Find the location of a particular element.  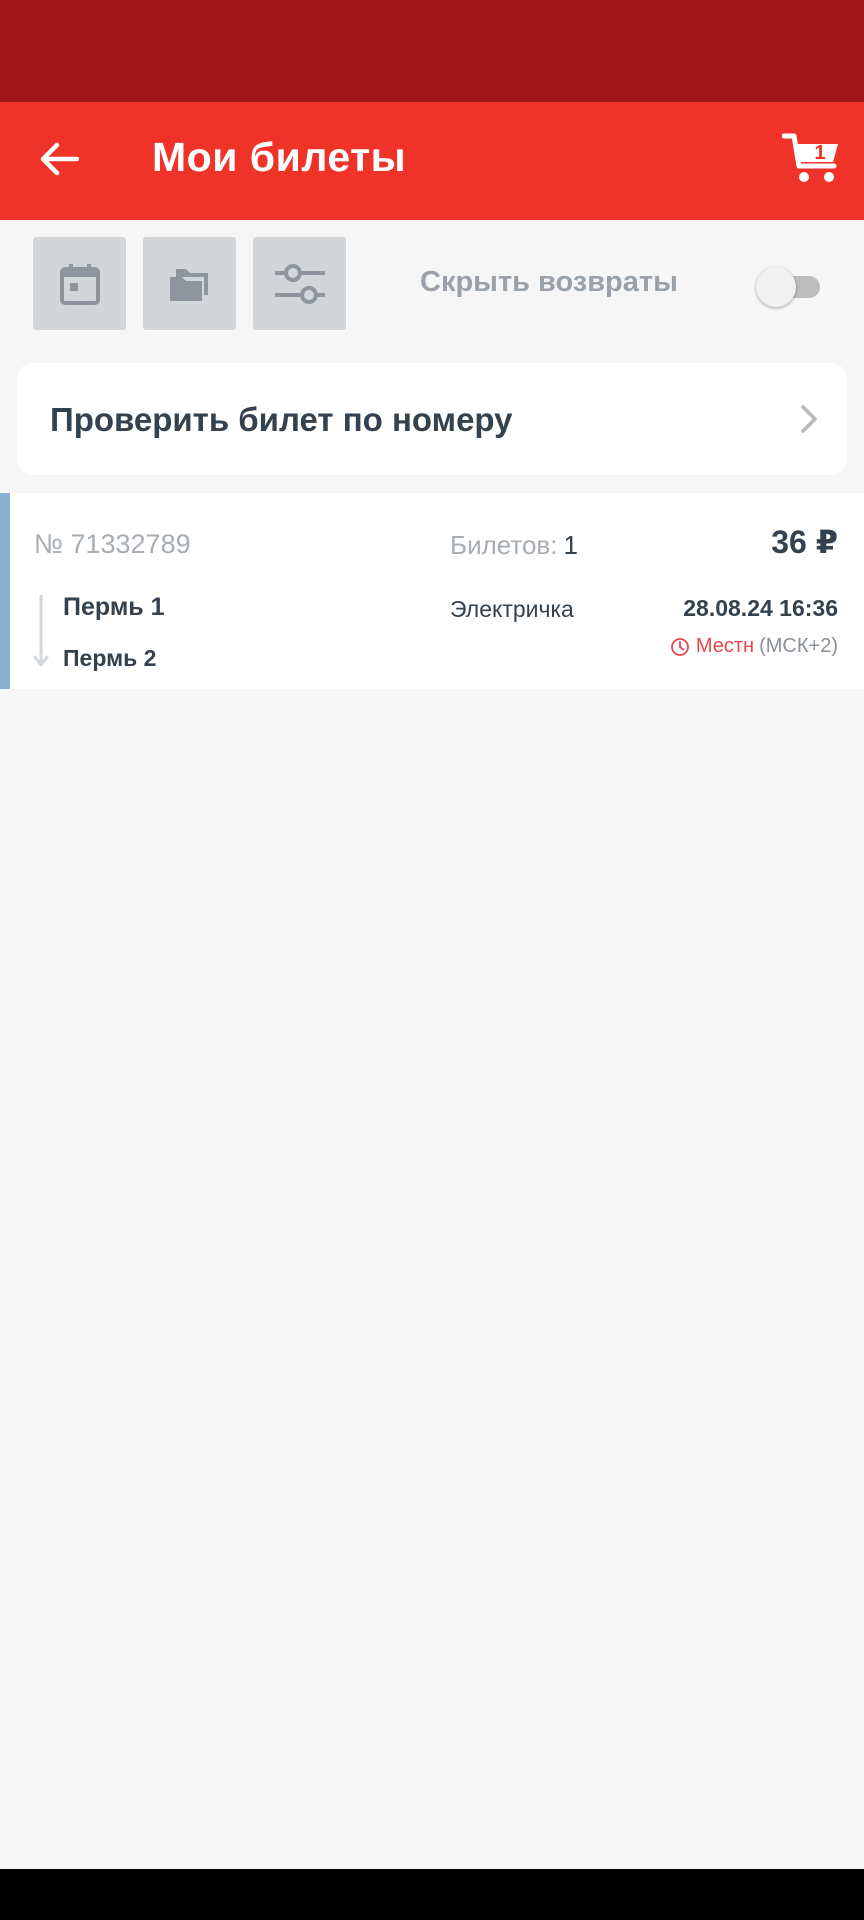

filter-toolbar: Скрыть возвраты is located at coordinates (432, 285).